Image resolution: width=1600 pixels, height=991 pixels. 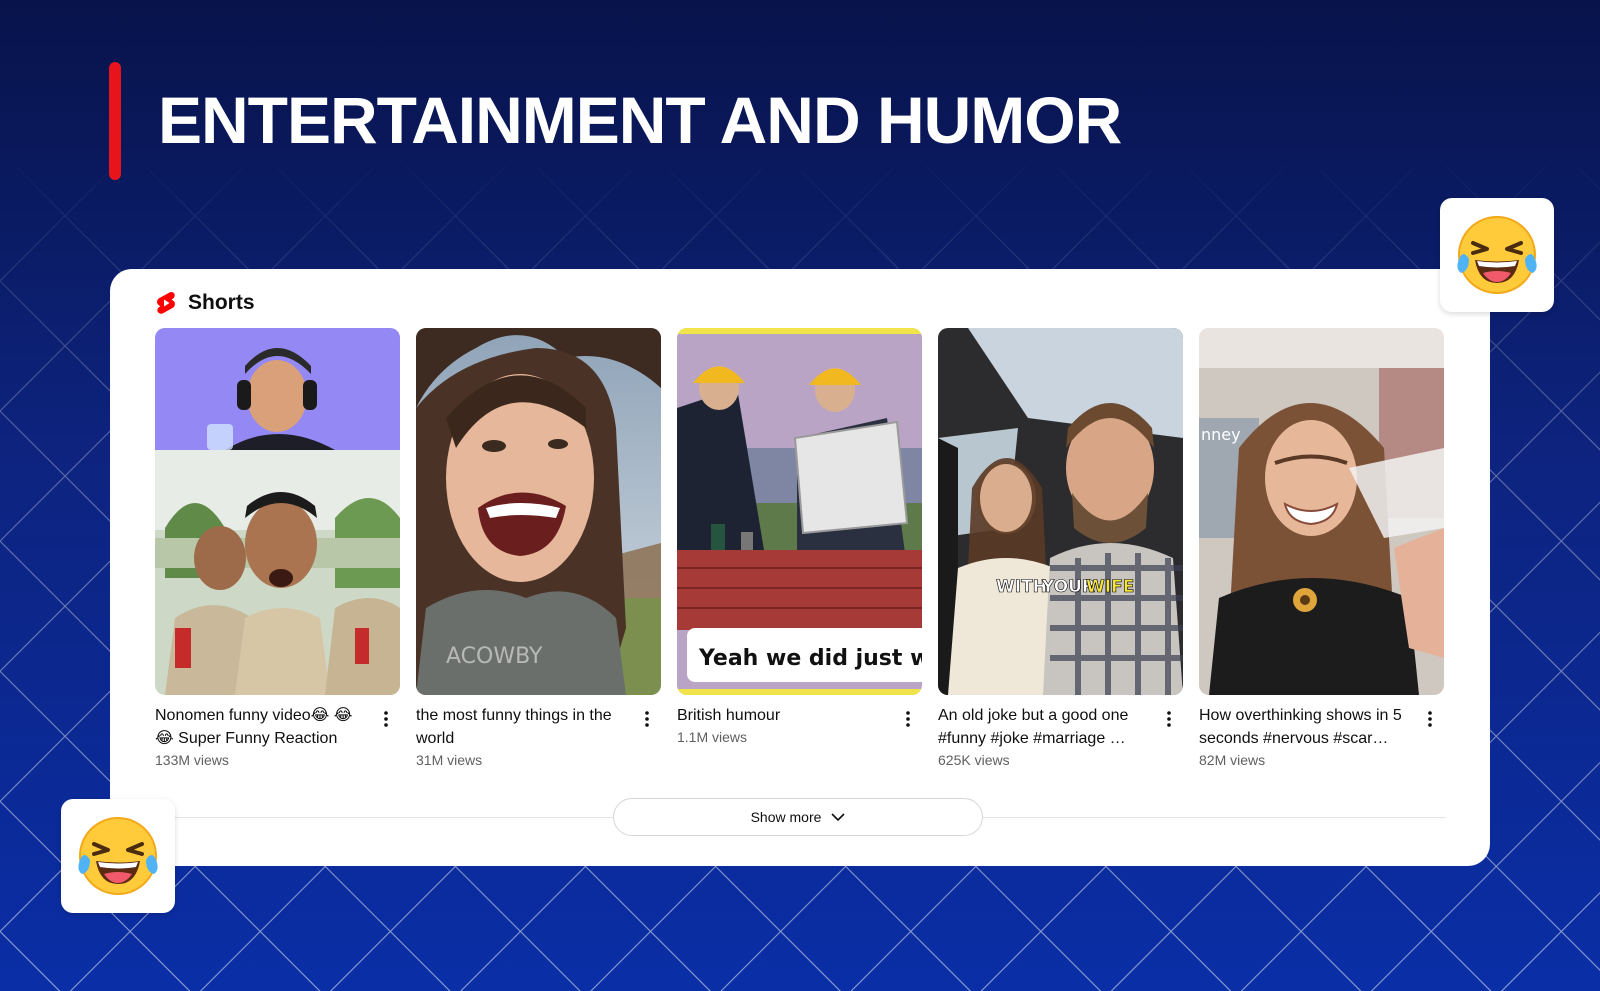 What do you see at coordinates (221, 302) in the screenshot?
I see `shorts-section-label: Shorts` at bounding box center [221, 302].